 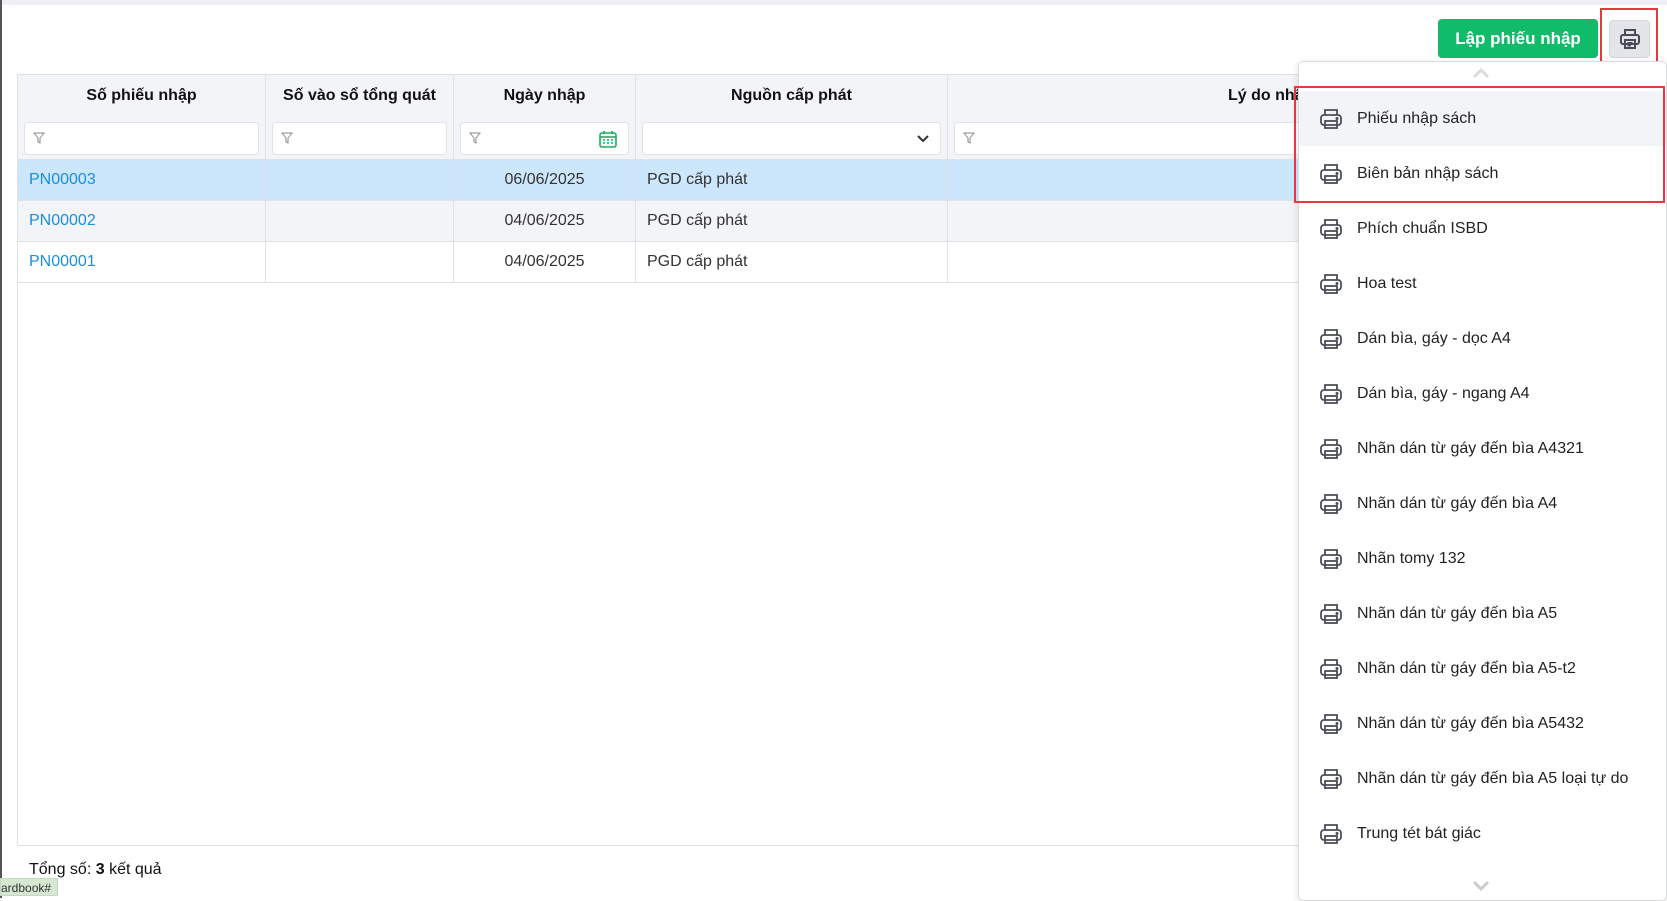 What do you see at coordinates (1411, 558) in the screenshot?
I see `print-menu-item-label: Nhãn tomy 132` at bounding box center [1411, 558].